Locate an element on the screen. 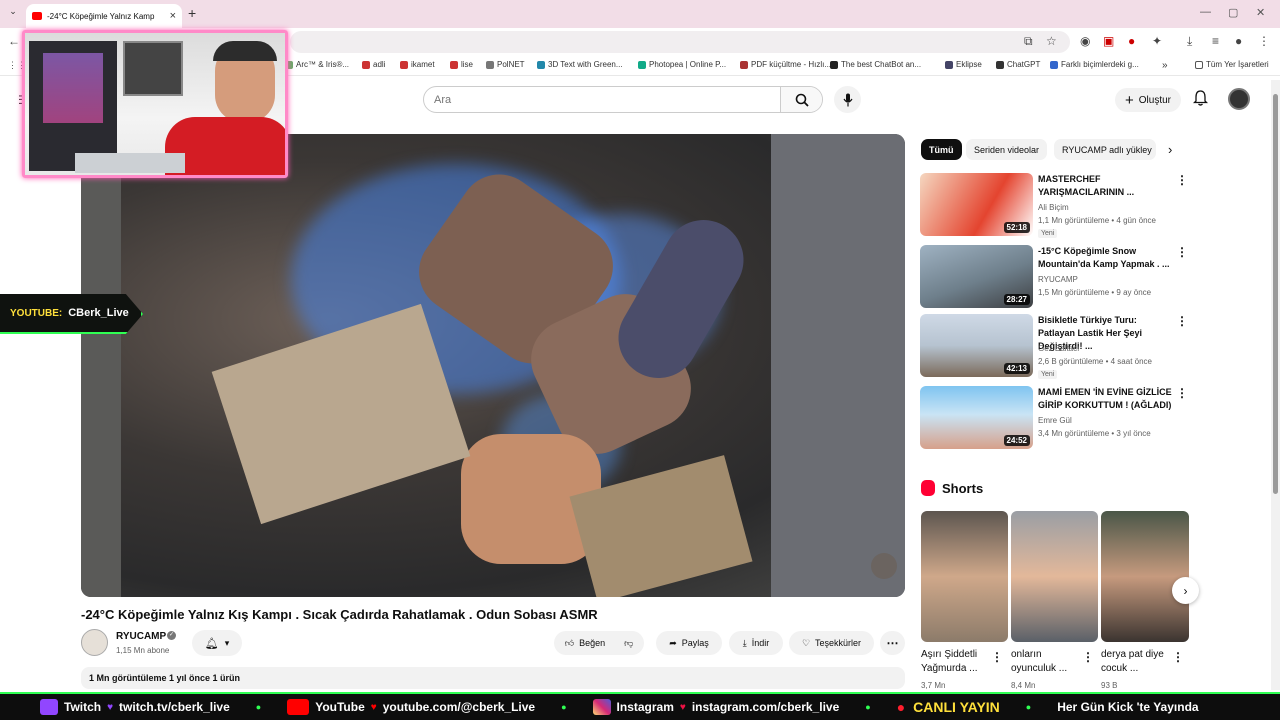 The width and height of the screenshot is (1280, 720). bookmark-item: adli is located at coordinates (373, 64).